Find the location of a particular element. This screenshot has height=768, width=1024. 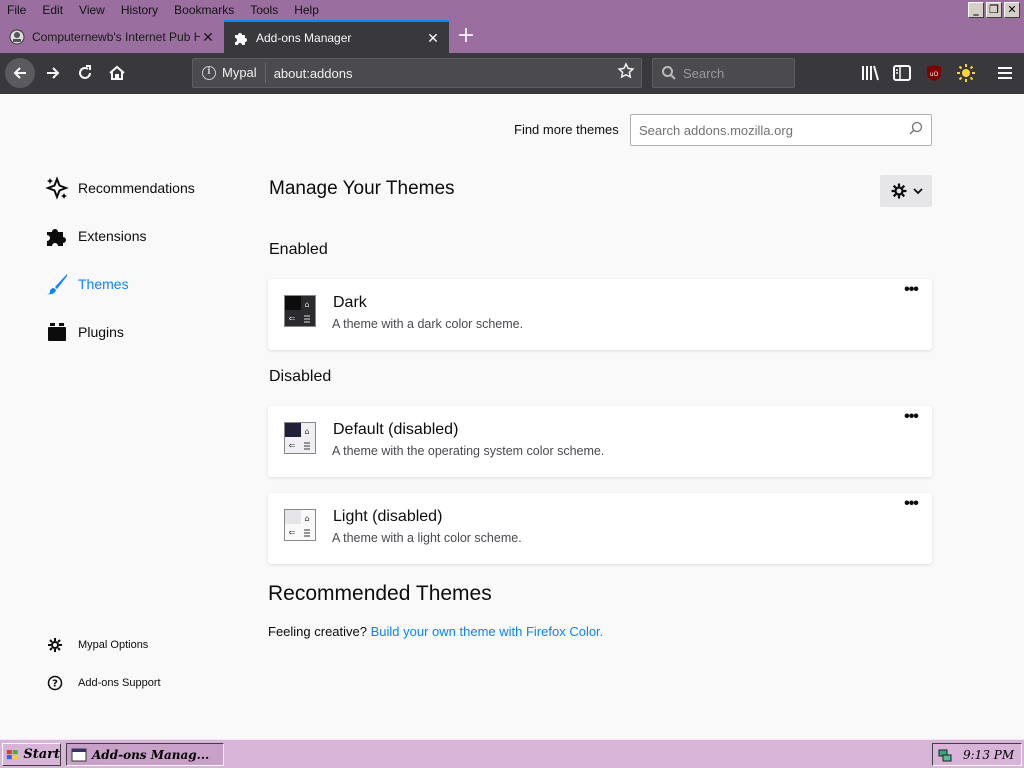

home-icon is located at coordinates (117, 72).